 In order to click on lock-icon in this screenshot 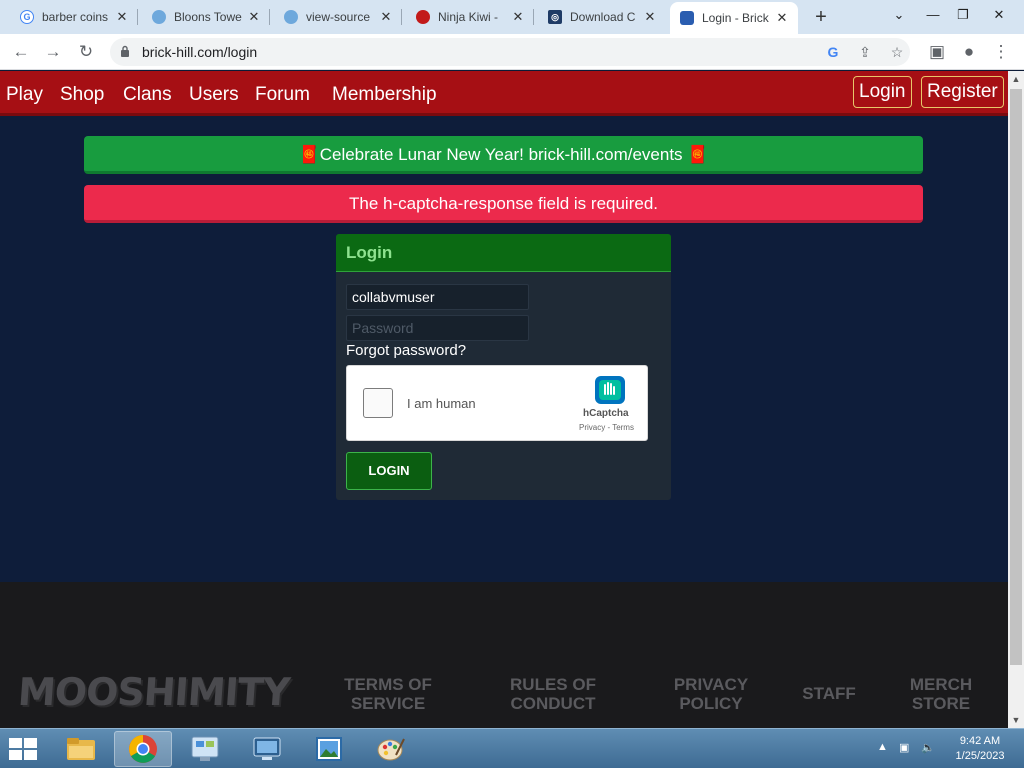, I will do `click(125, 51)`.